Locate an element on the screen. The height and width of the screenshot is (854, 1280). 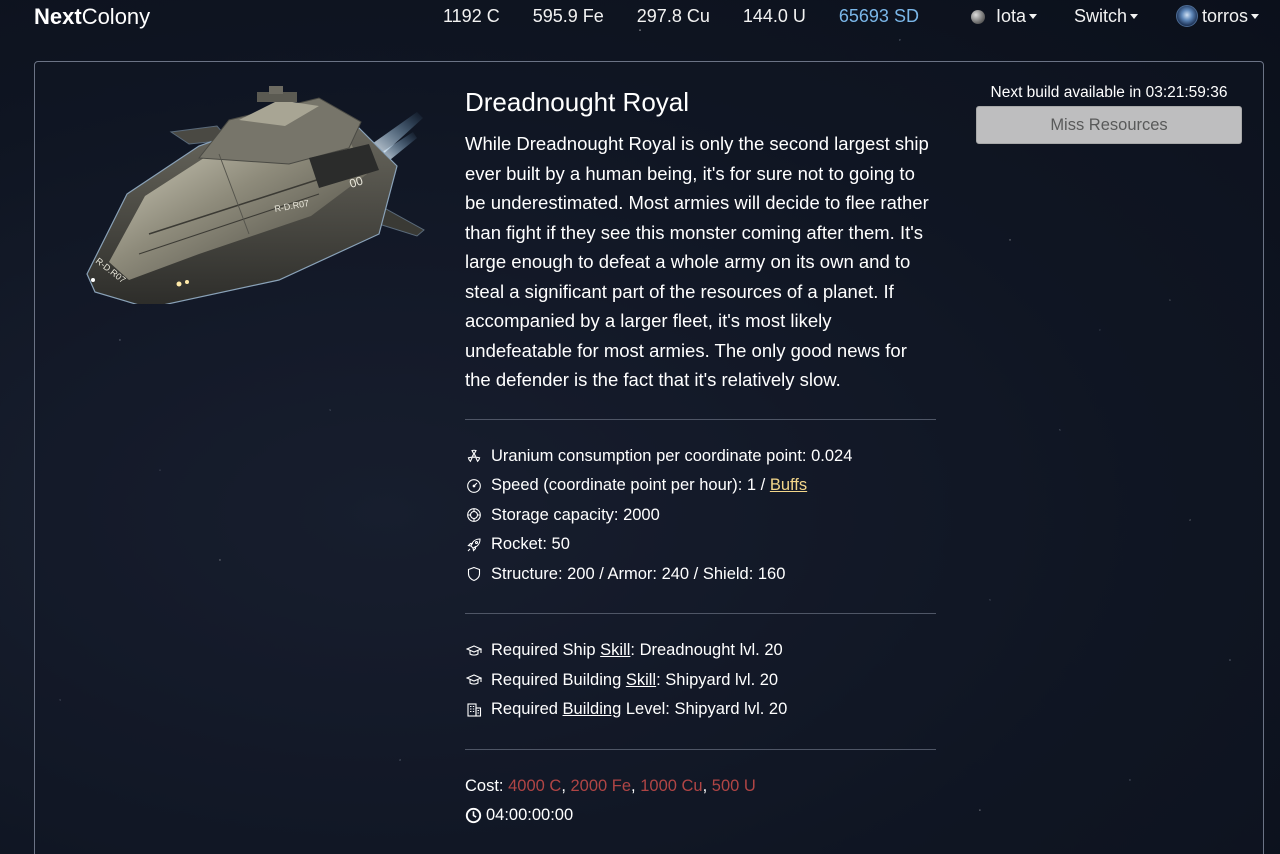
user-dropdown: torros is located at coordinates (1218, 15).